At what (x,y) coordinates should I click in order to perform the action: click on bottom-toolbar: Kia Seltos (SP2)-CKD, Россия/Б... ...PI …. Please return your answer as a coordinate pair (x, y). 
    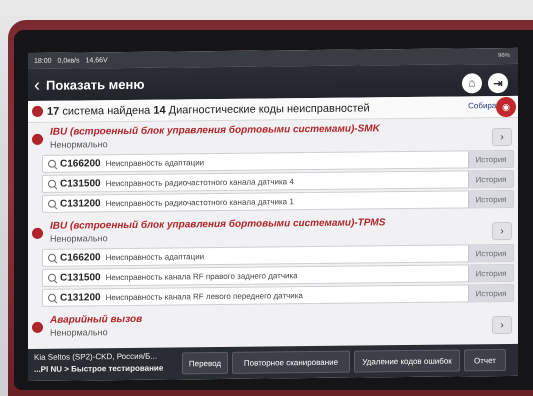
    Looking at the image, I should click on (273, 362).